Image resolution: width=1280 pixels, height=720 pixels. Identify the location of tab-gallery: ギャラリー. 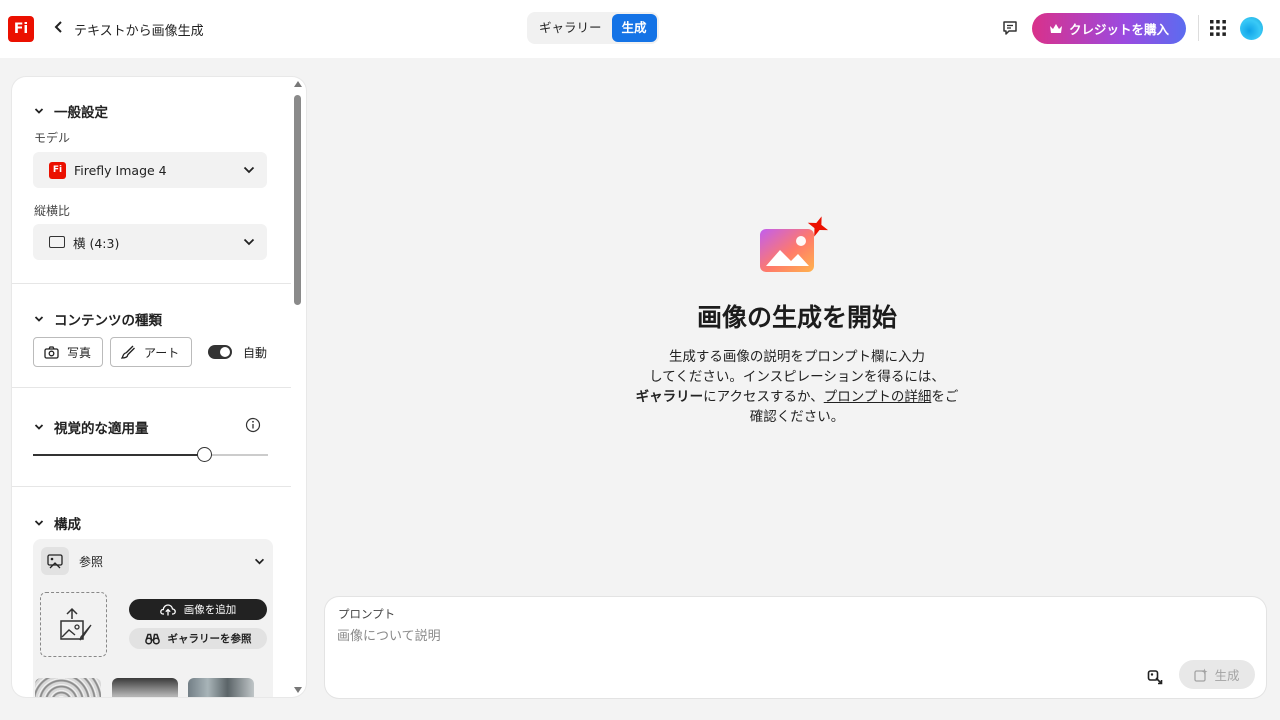
(570, 28).